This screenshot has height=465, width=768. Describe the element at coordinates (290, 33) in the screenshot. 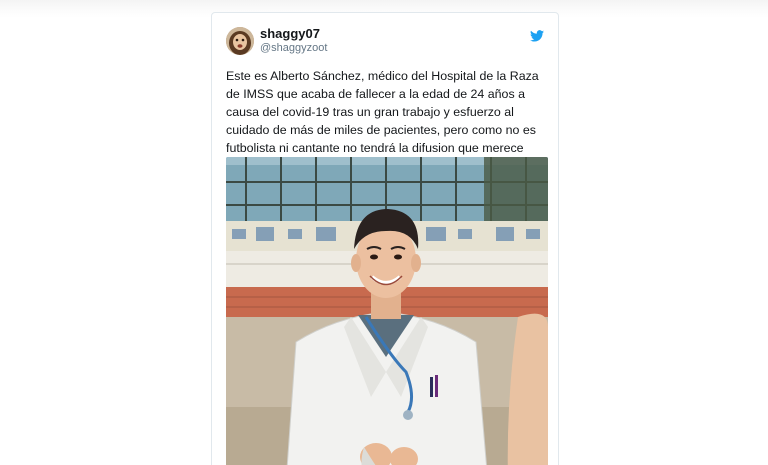

I see `display-name: shaggy07` at that location.